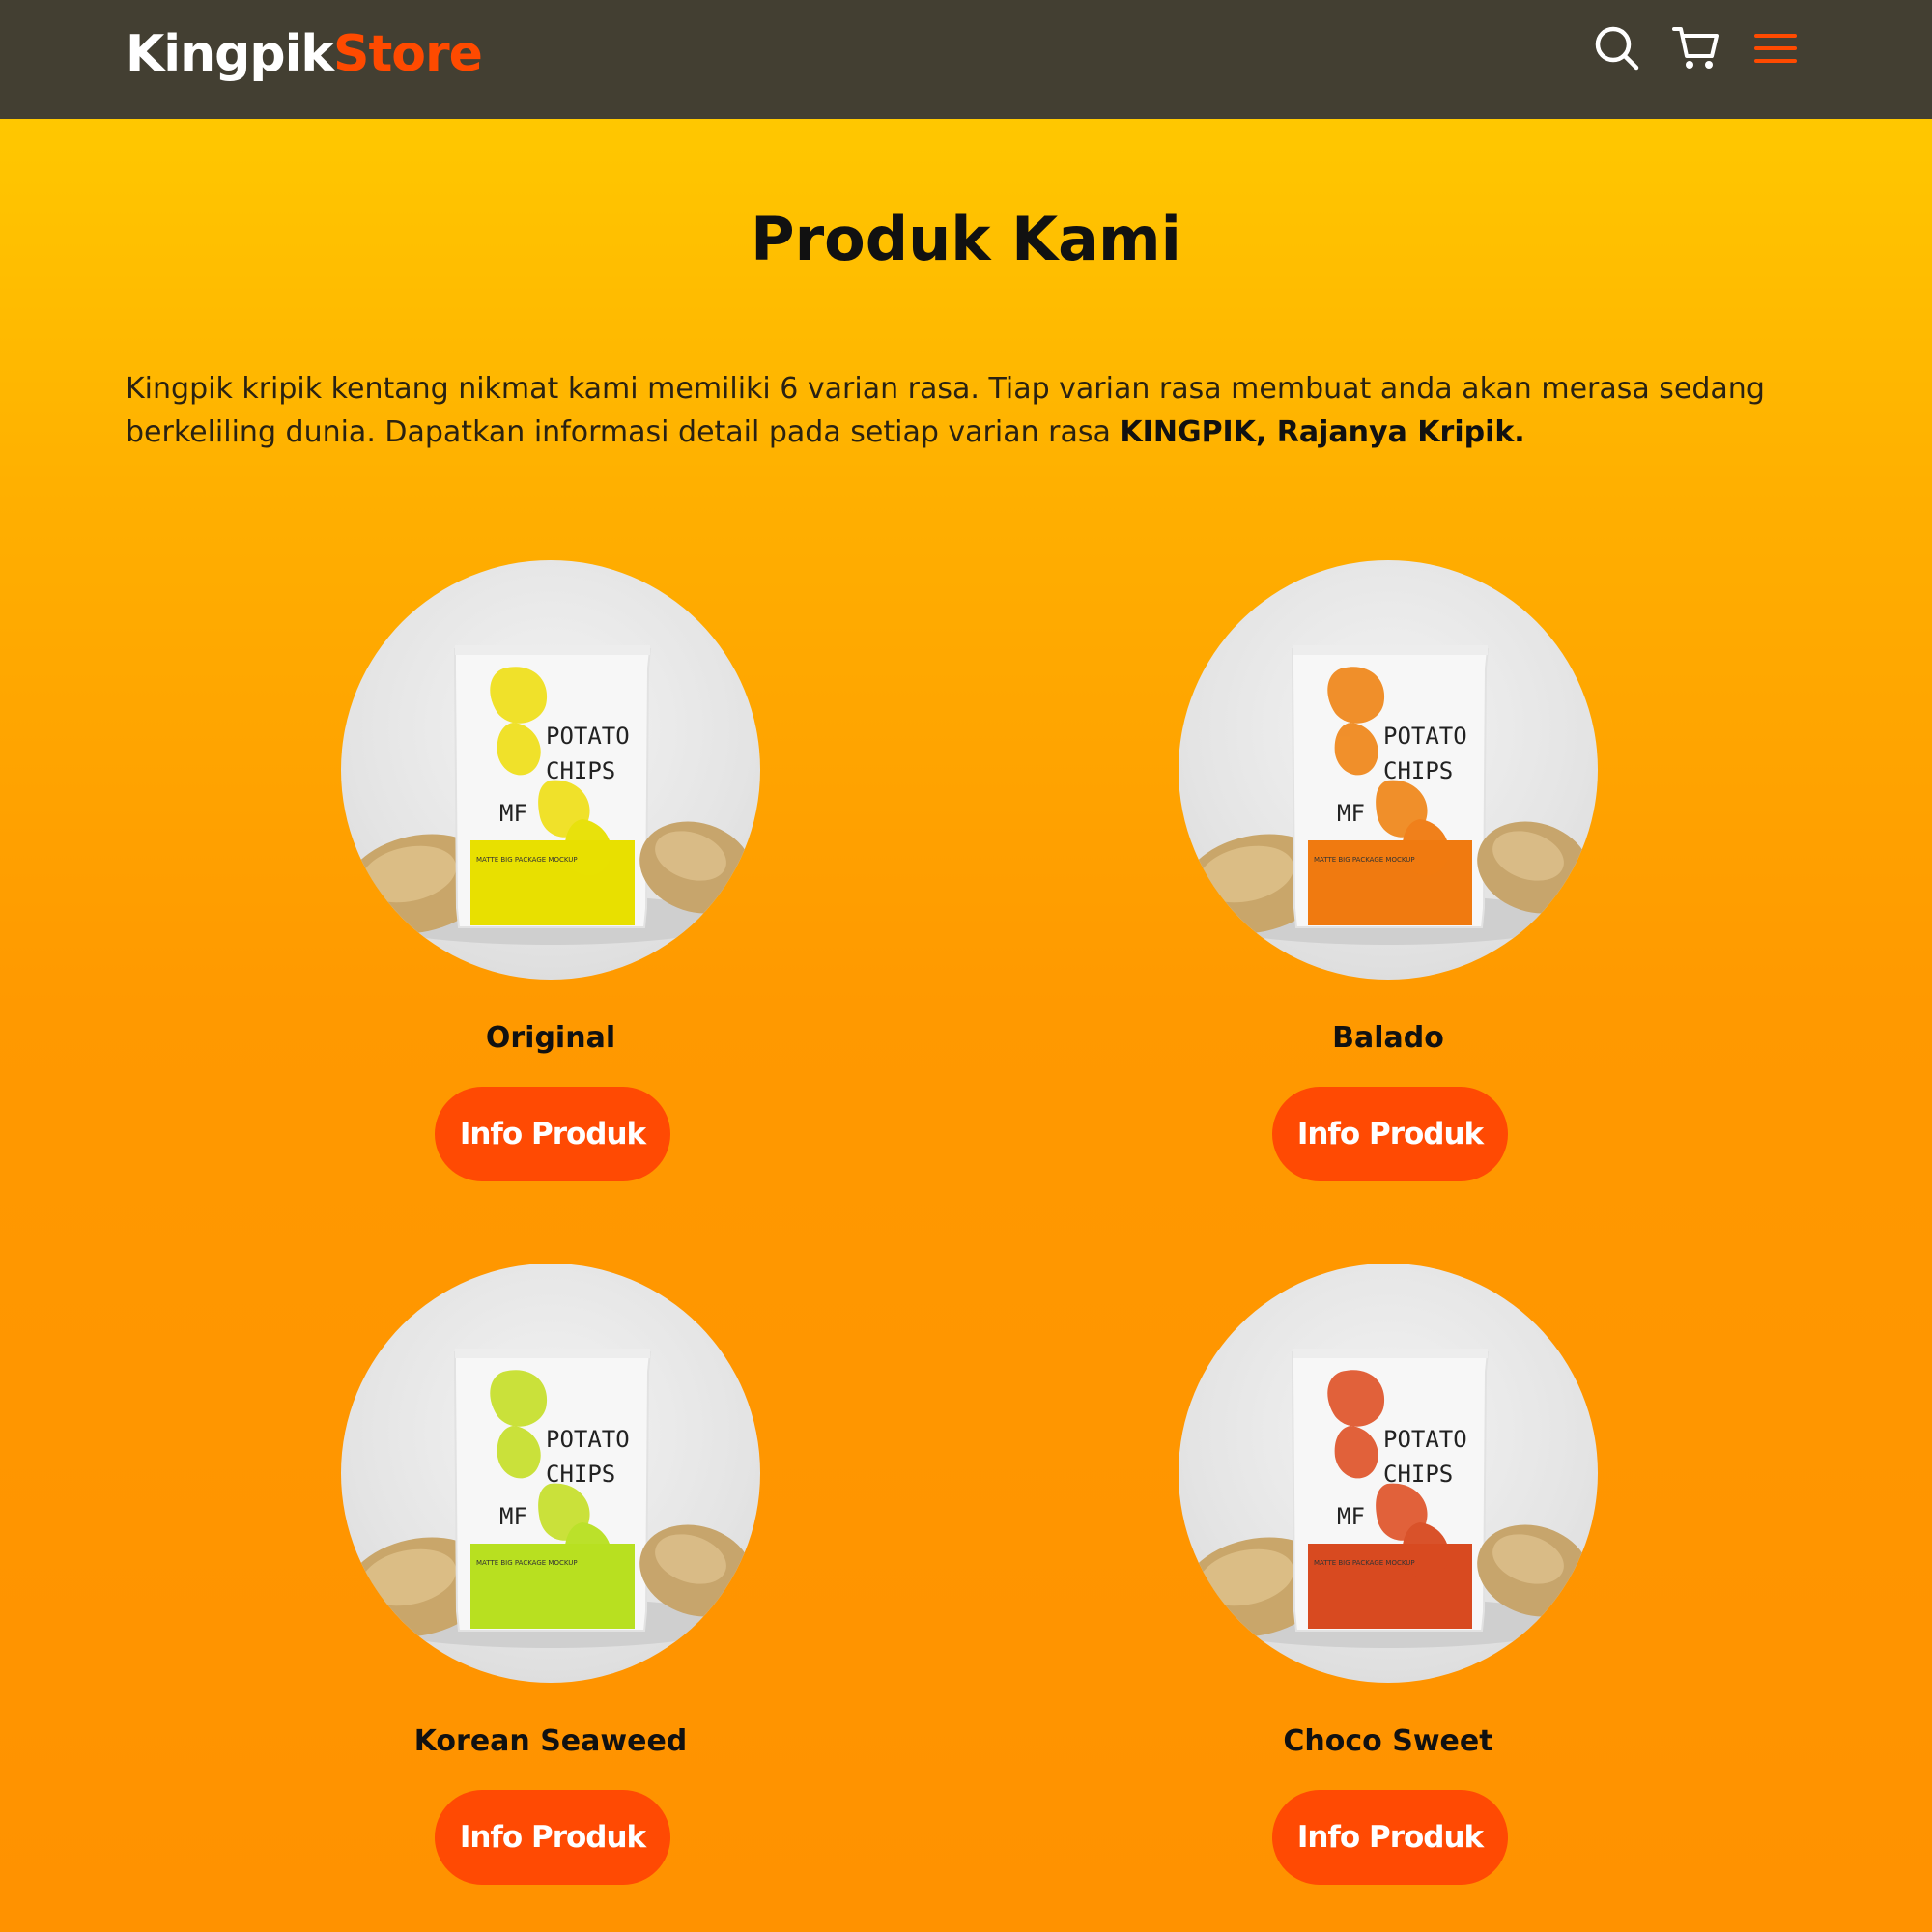  What do you see at coordinates (1322, 432) in the screenshot?
I see `intro-tagline: KINGPIK, Rajanya Kripik.` at bounding box center [1322, 432].